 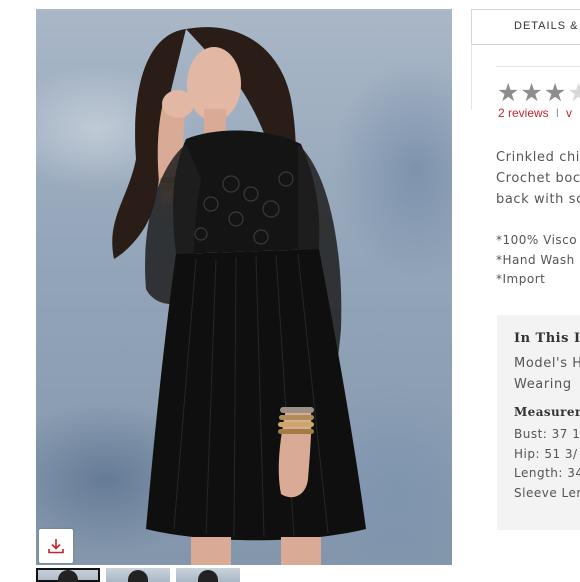 I want to click on download-image-button, so click(x=56, y=546).